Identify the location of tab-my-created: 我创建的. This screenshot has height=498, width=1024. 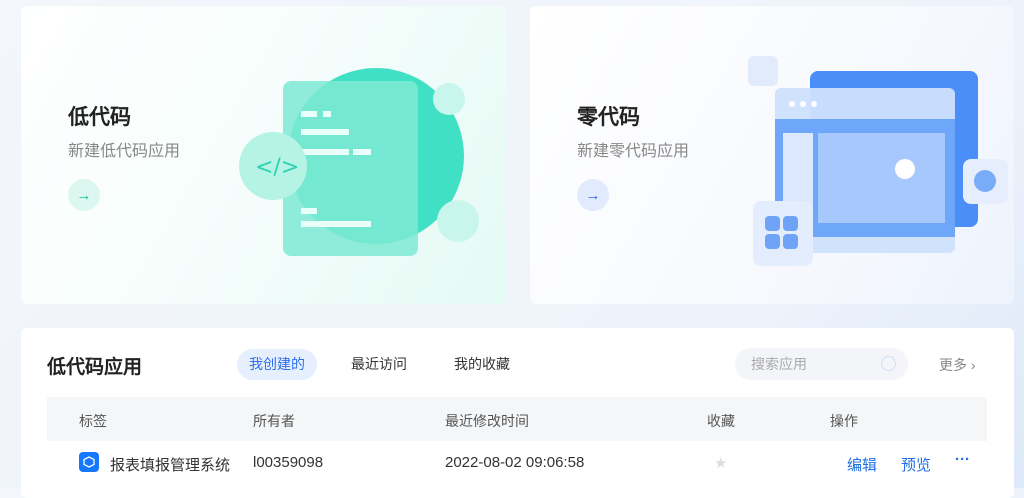
(277, 364).